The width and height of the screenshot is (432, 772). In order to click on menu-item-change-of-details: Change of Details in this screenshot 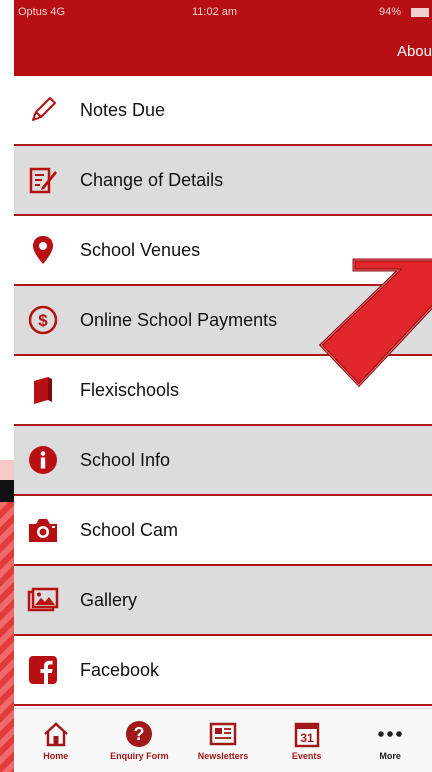, I will do `click(223, 181)`.